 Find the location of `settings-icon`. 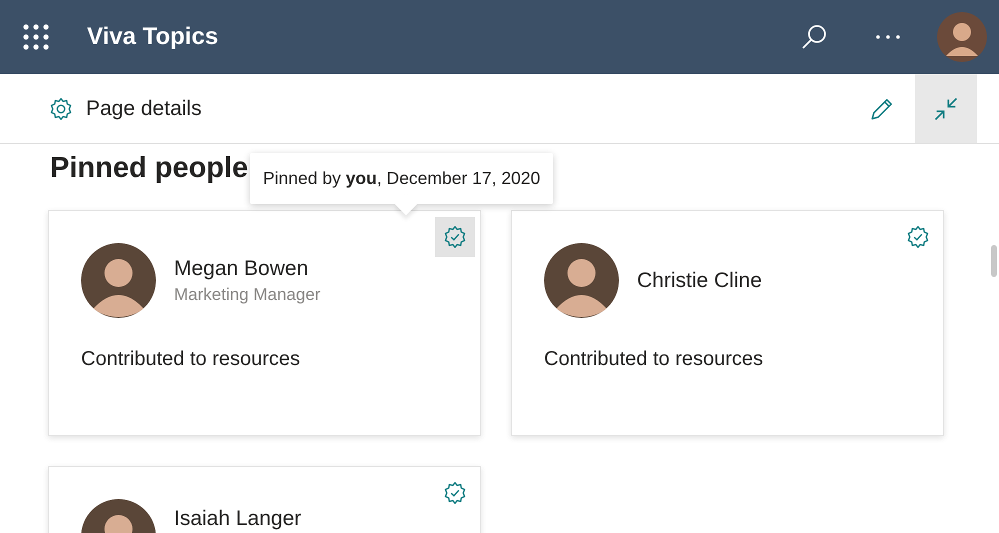

settings-icon is located at coordinates (61, 109).